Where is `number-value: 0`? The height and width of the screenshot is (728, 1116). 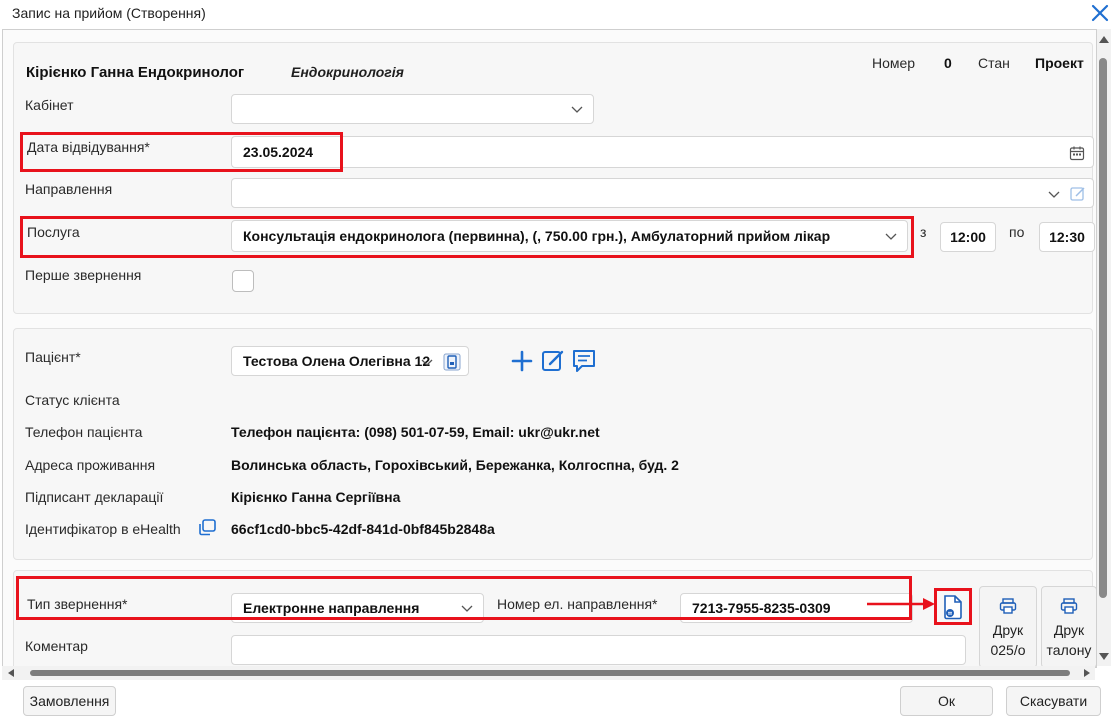
number-value: 0 is located at coordinates (948, 63).